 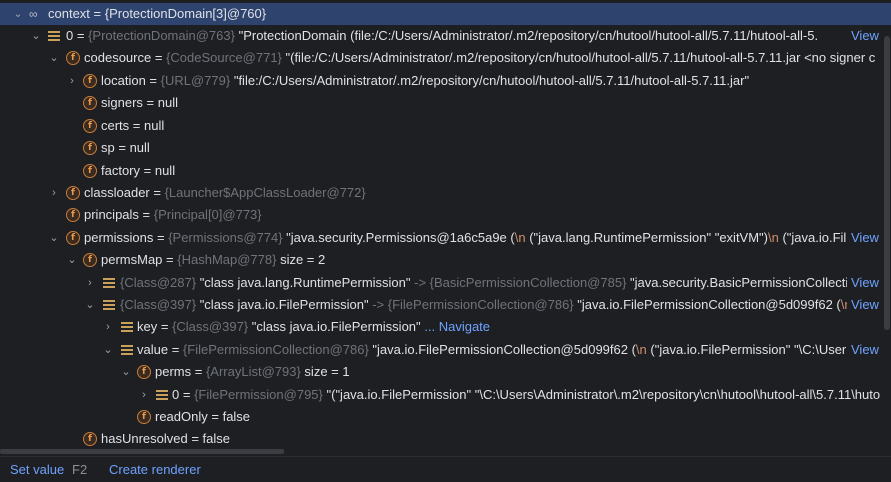 What do you see at coordinates (445, 215) in the screenshot?
I see `tree-row-principals: f principals = {Principal[0]@773}` at bounding box center [445, 215].